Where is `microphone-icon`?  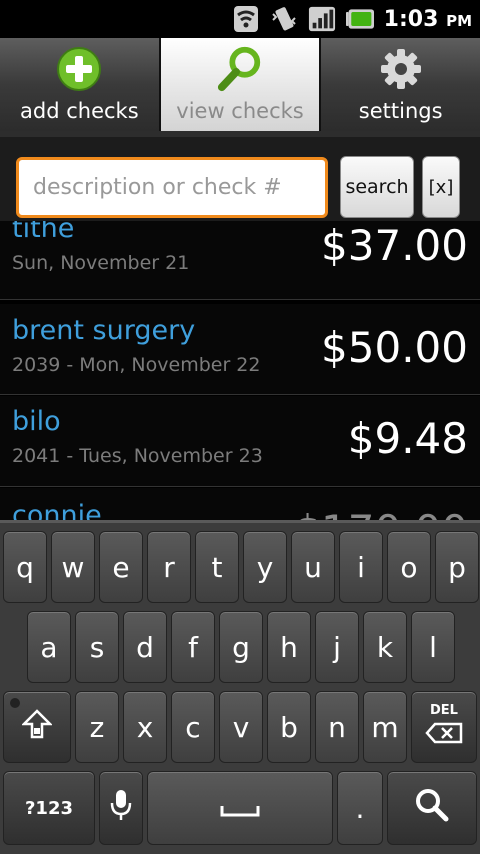
microphone-icon is located at coordinates (121, 808).